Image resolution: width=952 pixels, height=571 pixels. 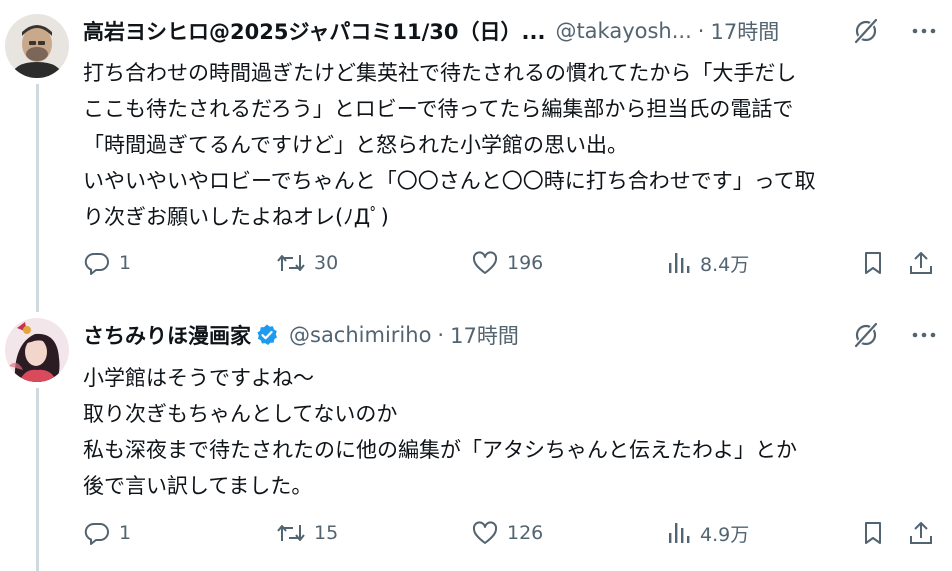 What do you see at coordinates (438, 109) in the screenshot?
I see `tweet-text-line: ここも待たされるだろう」とロビーで待ってたら編集部から担当氏の電話で` at bounding box center [438, 109].